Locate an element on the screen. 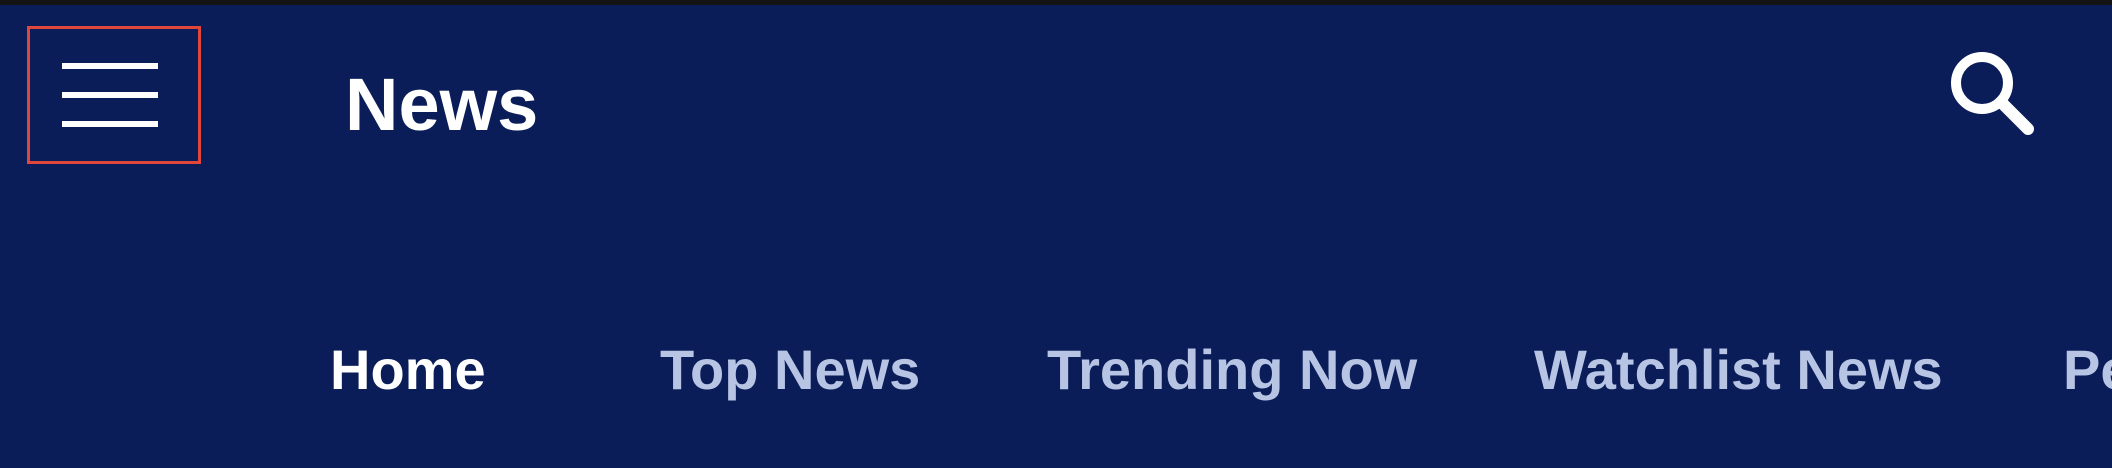  tab-top-news: Top News is located at coordinates (790, 370).